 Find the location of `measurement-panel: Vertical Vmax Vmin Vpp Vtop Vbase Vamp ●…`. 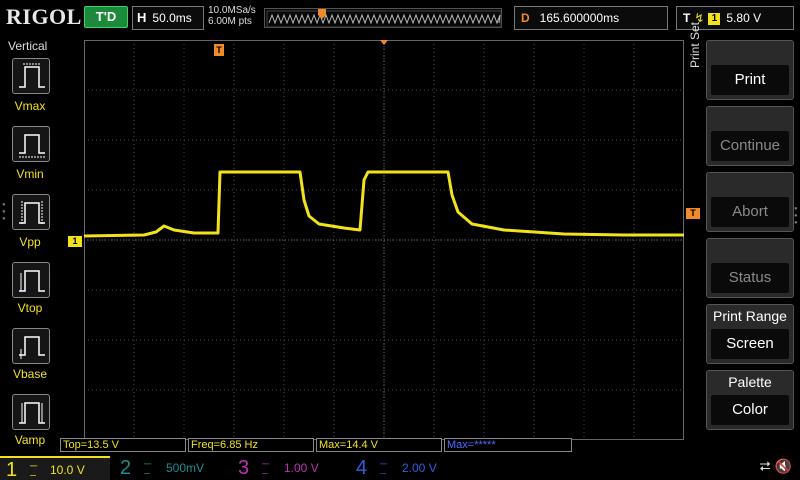

measurement-panel: Vertical Vmax Vmin Vpp Vtop Vbase Vamp ●… is located at coordinates (29, 246).